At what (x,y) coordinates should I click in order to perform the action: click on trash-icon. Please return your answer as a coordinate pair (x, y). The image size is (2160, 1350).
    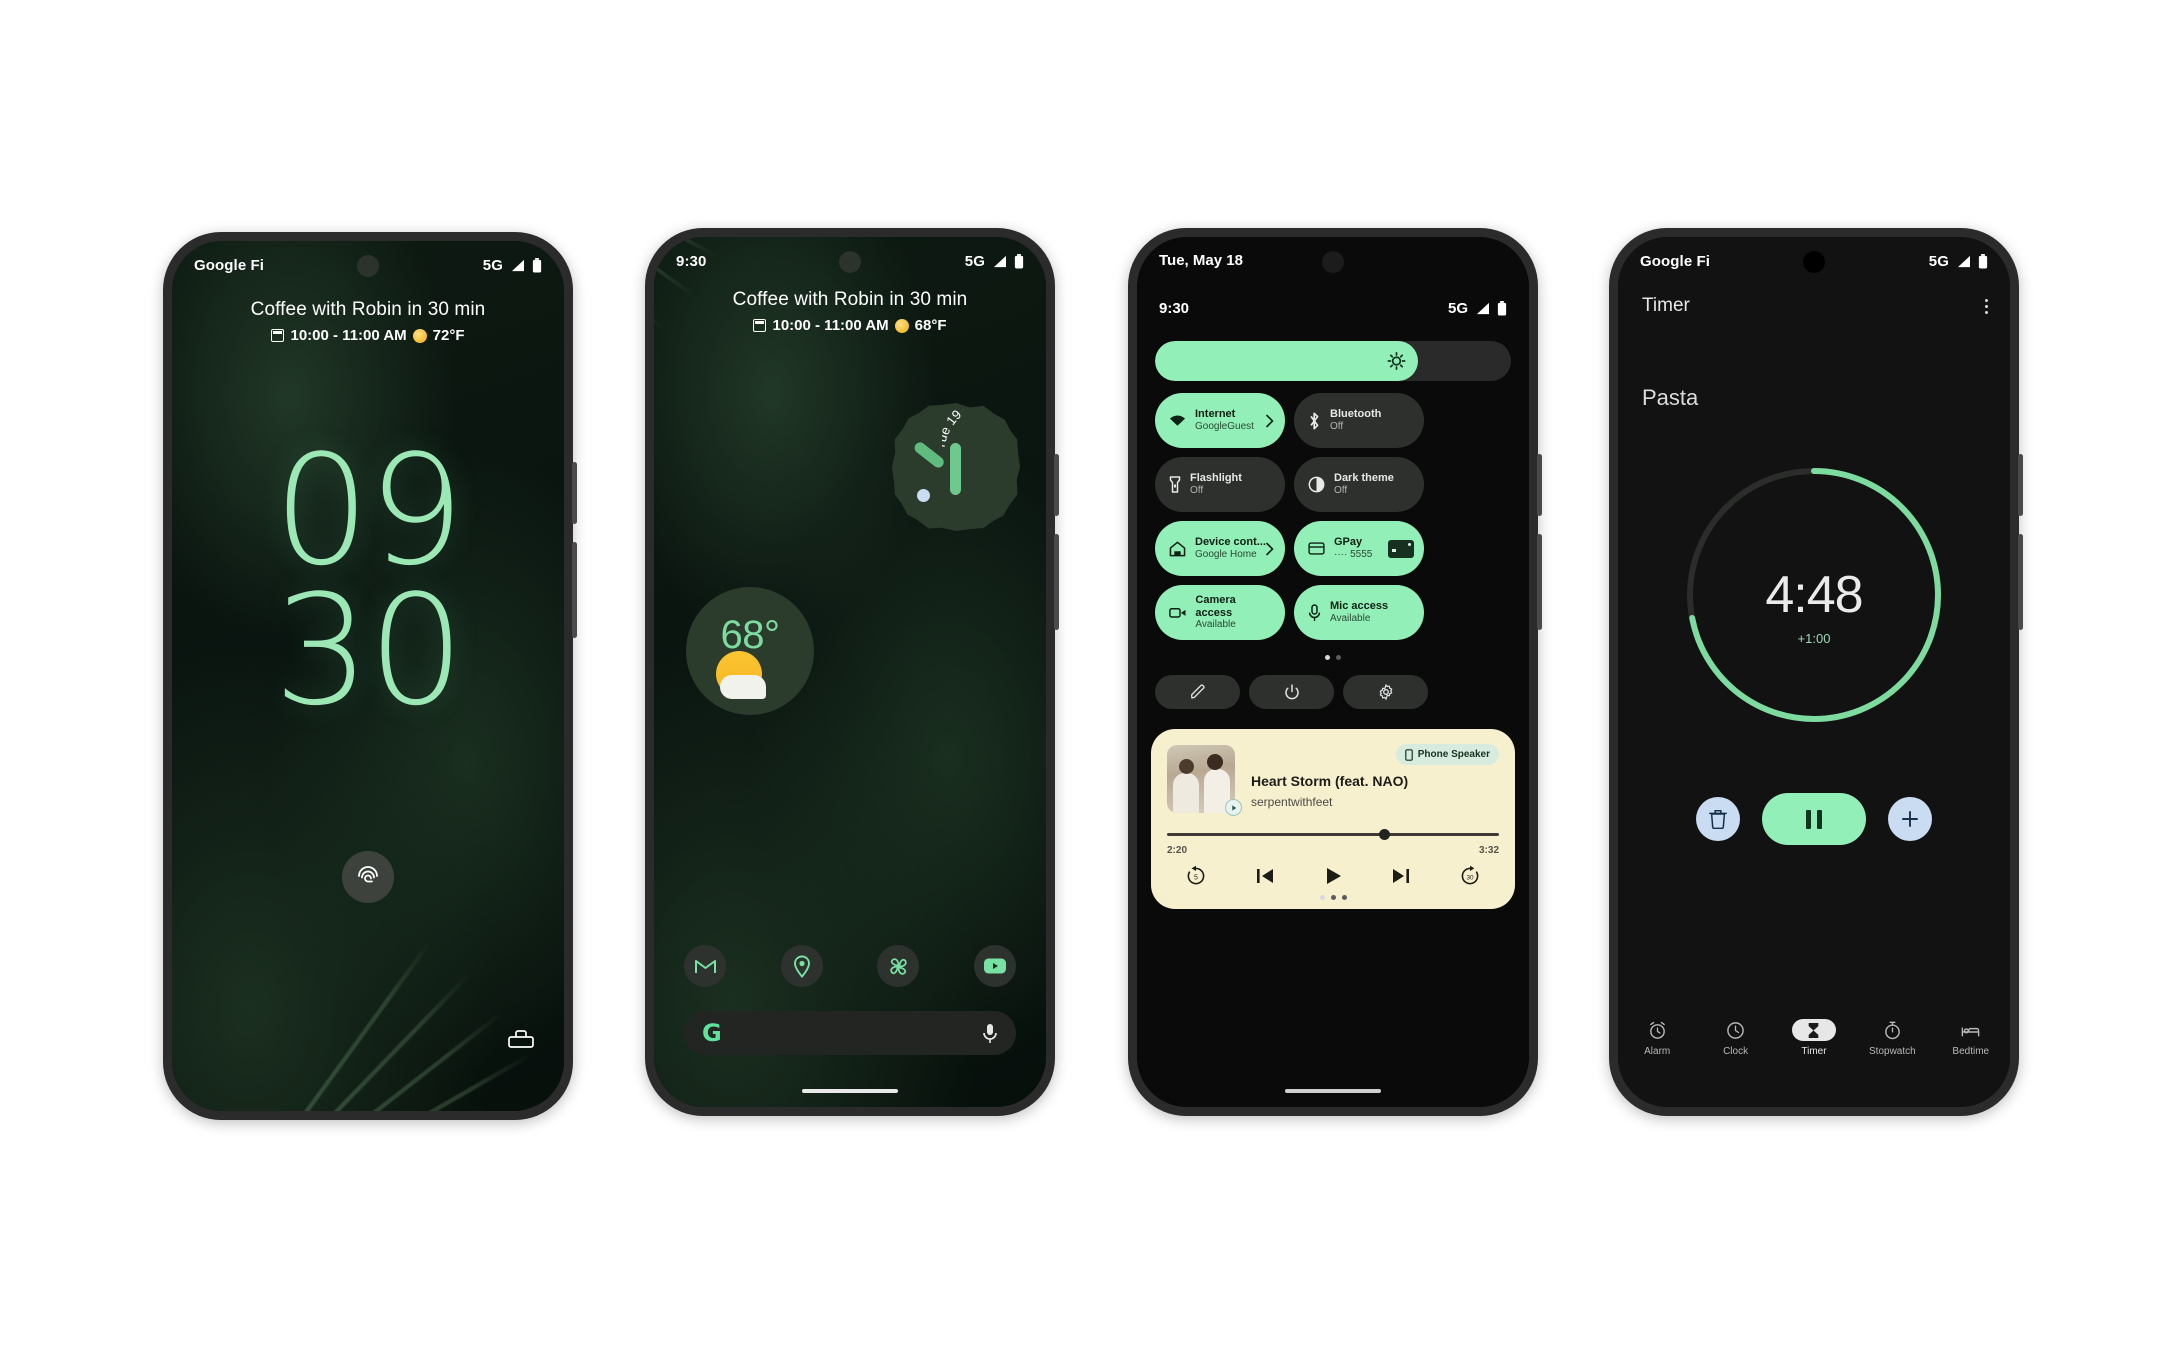
    Looking at the image, I should click on (1718, 819).